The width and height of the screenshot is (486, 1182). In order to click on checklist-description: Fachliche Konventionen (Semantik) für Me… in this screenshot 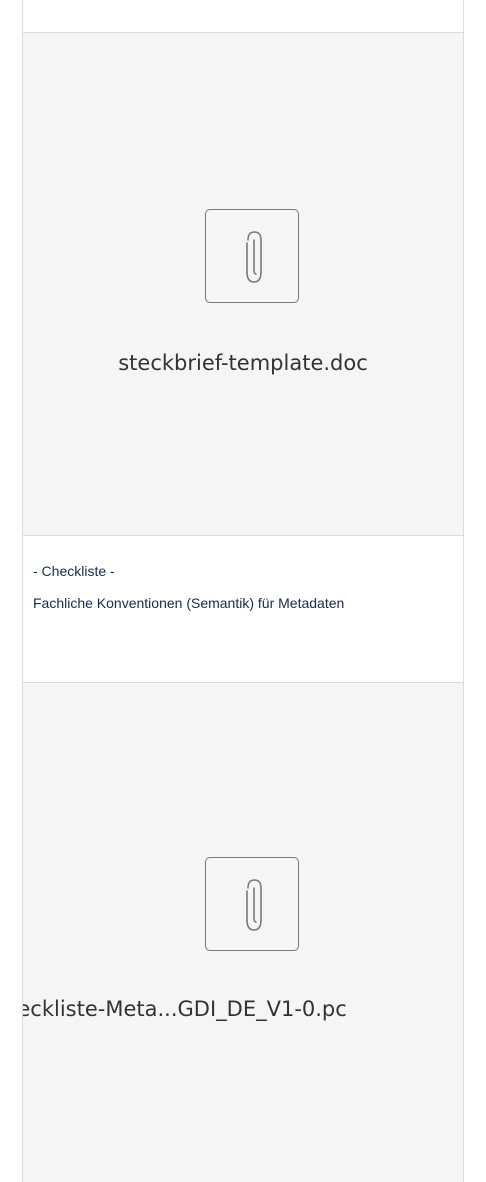, I will do `click(189, 603)`.